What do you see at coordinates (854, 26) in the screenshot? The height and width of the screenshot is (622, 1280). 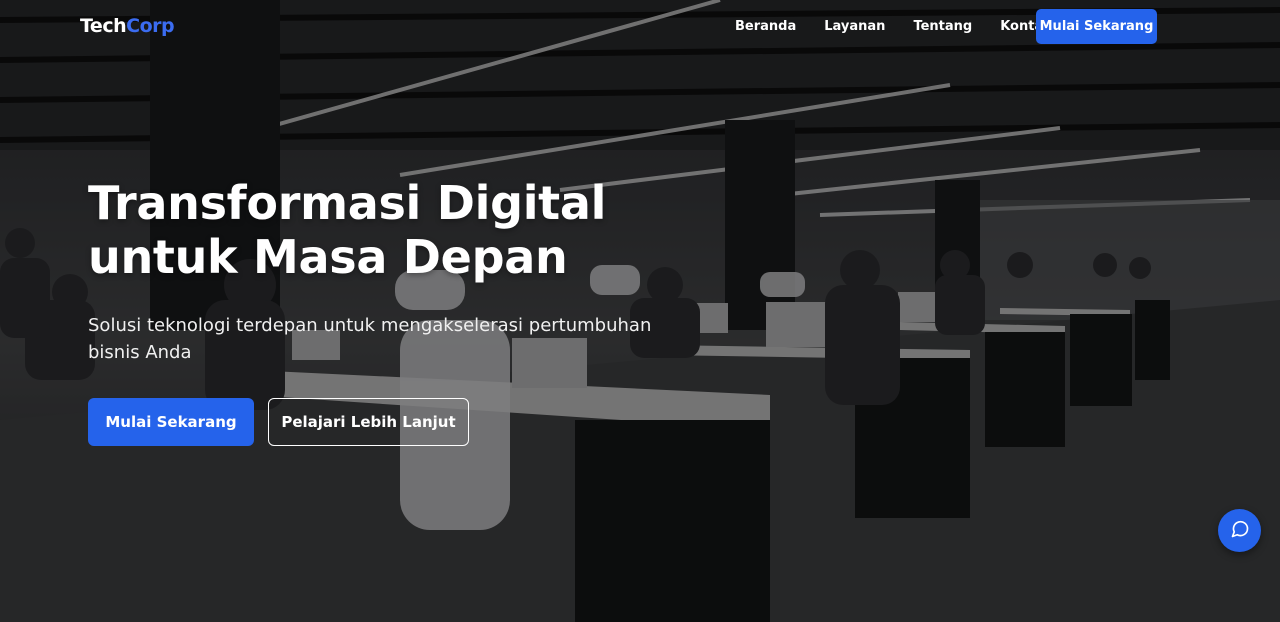 I see `nav-link-layanan: Layanan` at bounding box center [854, 26].